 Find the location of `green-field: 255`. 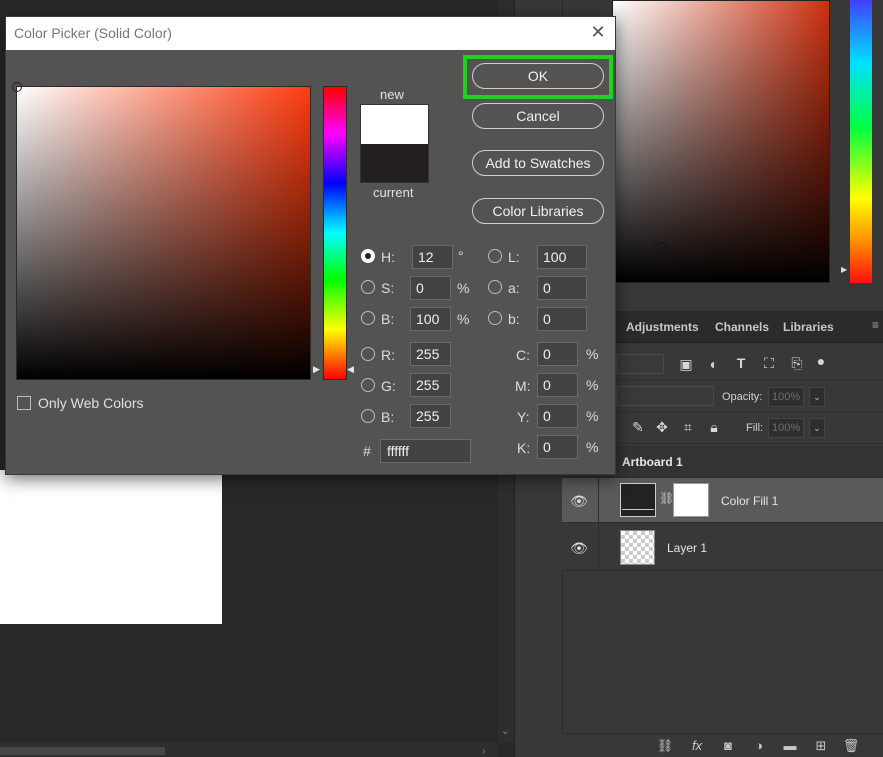

green-field: 255 is located at coordinates (430, 385).